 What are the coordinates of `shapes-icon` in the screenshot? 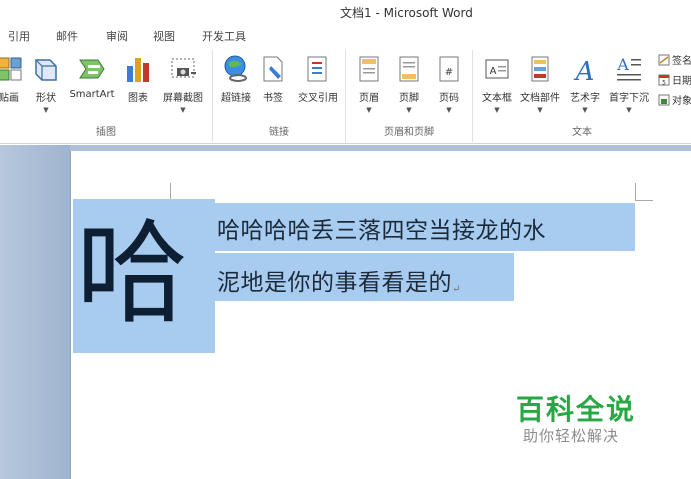 It's located at (46, 70).